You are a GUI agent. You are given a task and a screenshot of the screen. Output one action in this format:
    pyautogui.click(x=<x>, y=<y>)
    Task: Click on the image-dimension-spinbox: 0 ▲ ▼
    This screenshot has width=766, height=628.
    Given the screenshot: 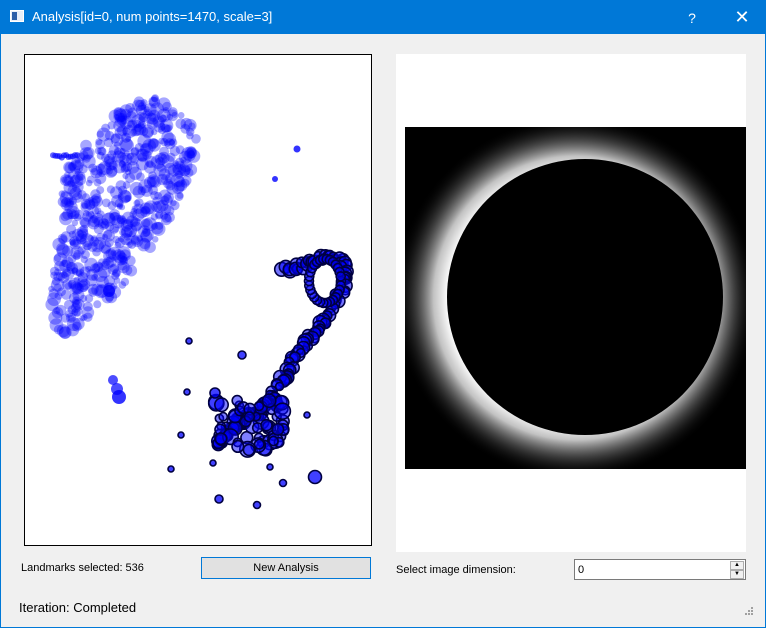 What is the action you would take?
    pyautogui.click(x=660, y=569)
    